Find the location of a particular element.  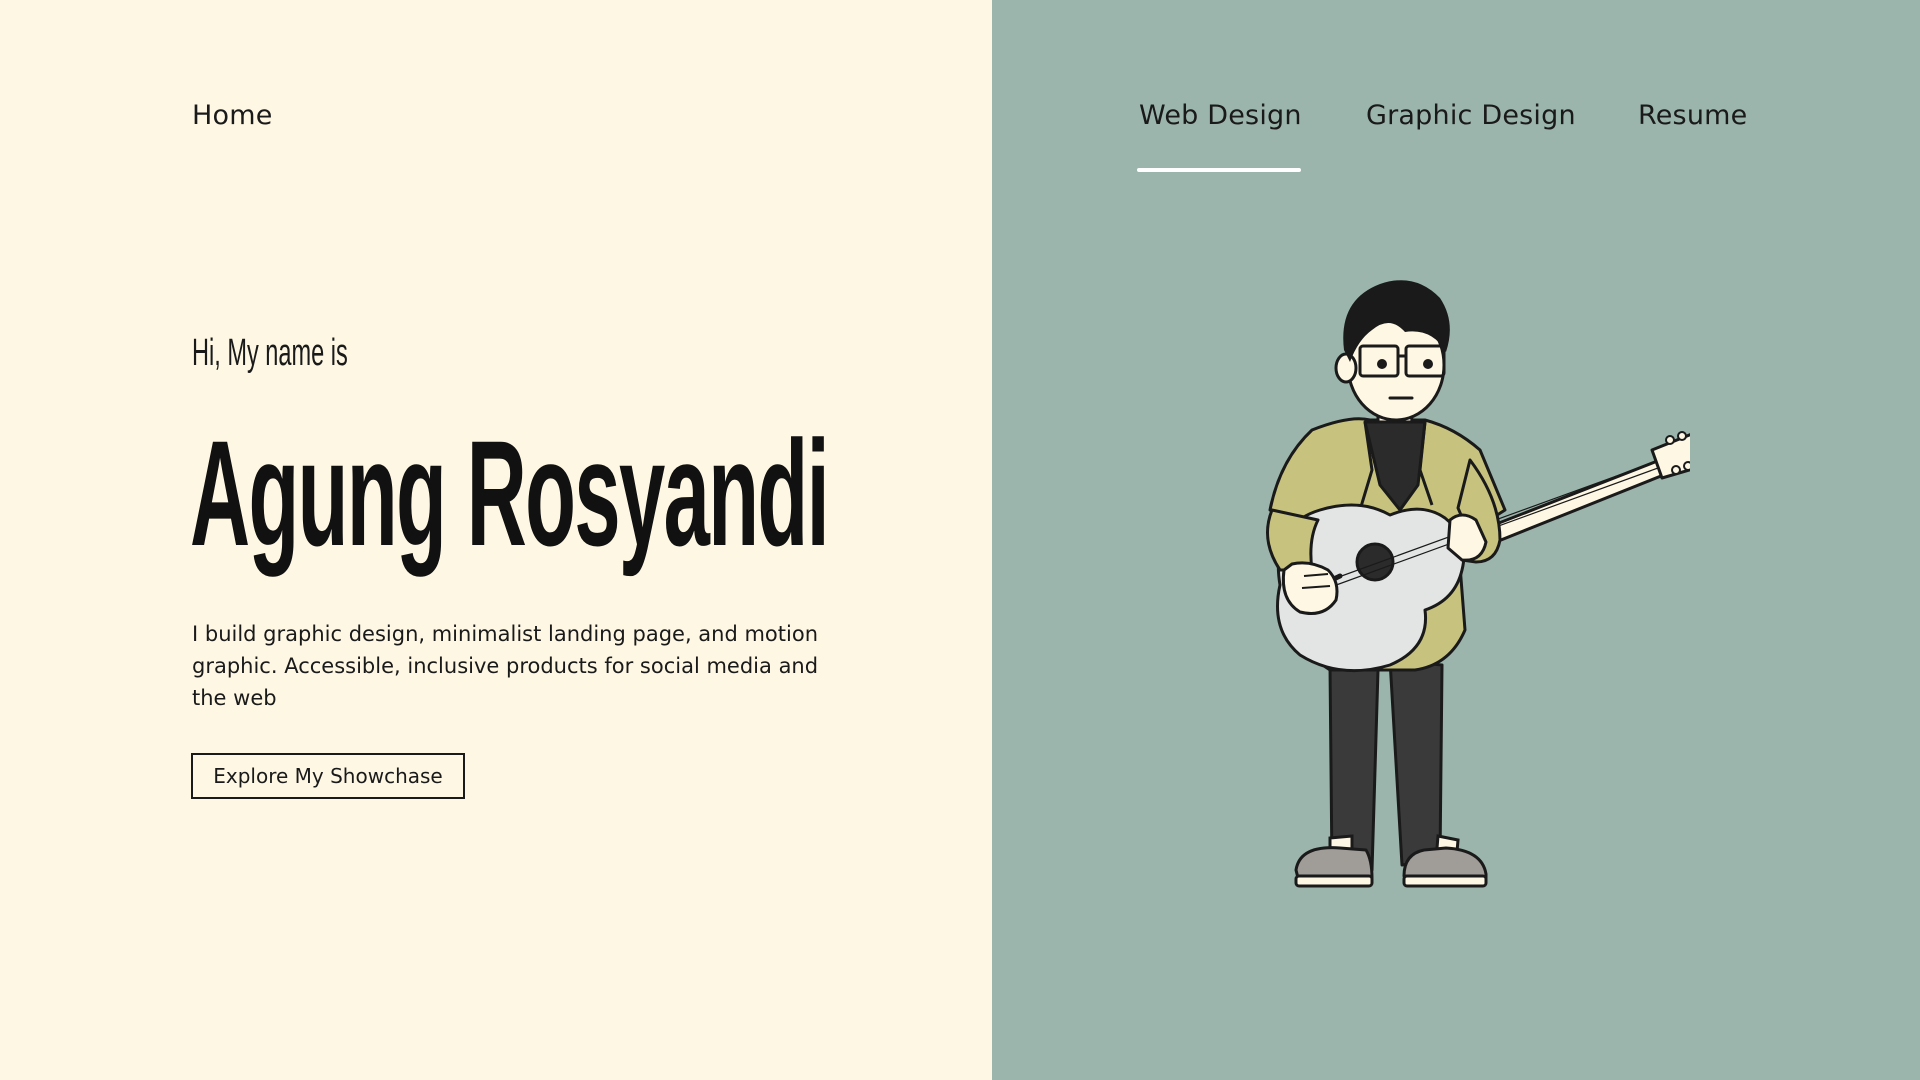

nav-graphic-design-link: Graphic Design is located at coordinates (1471, 115).